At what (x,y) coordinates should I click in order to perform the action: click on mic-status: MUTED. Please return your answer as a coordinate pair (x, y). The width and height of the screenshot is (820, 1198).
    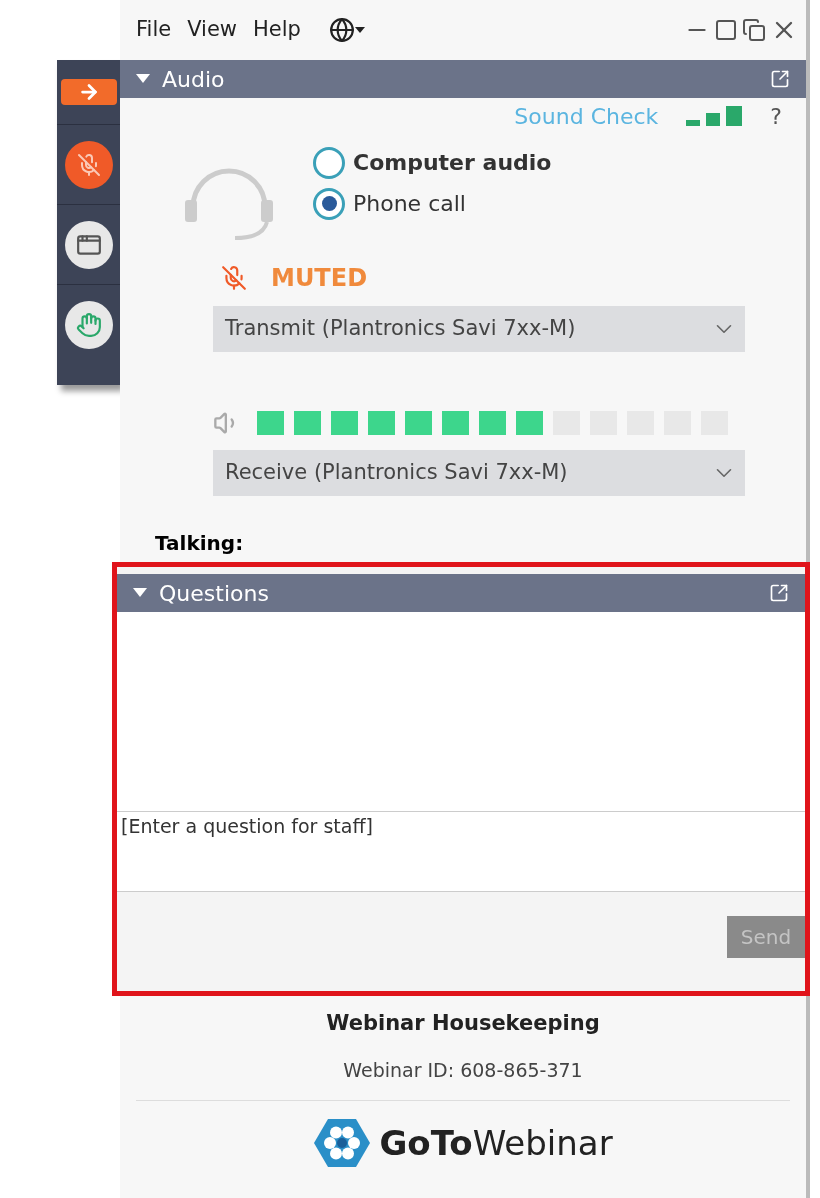
    Looking at the image, I should click on (319, 278).